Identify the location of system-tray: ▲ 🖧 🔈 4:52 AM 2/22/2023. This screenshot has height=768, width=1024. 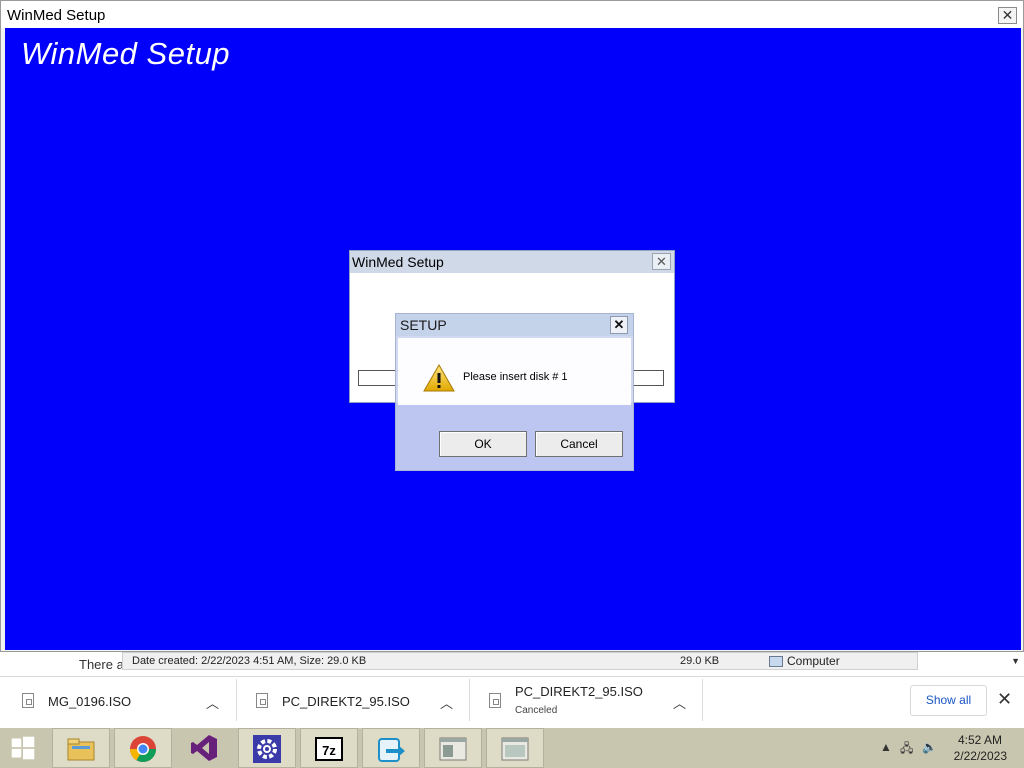
(944, 748).